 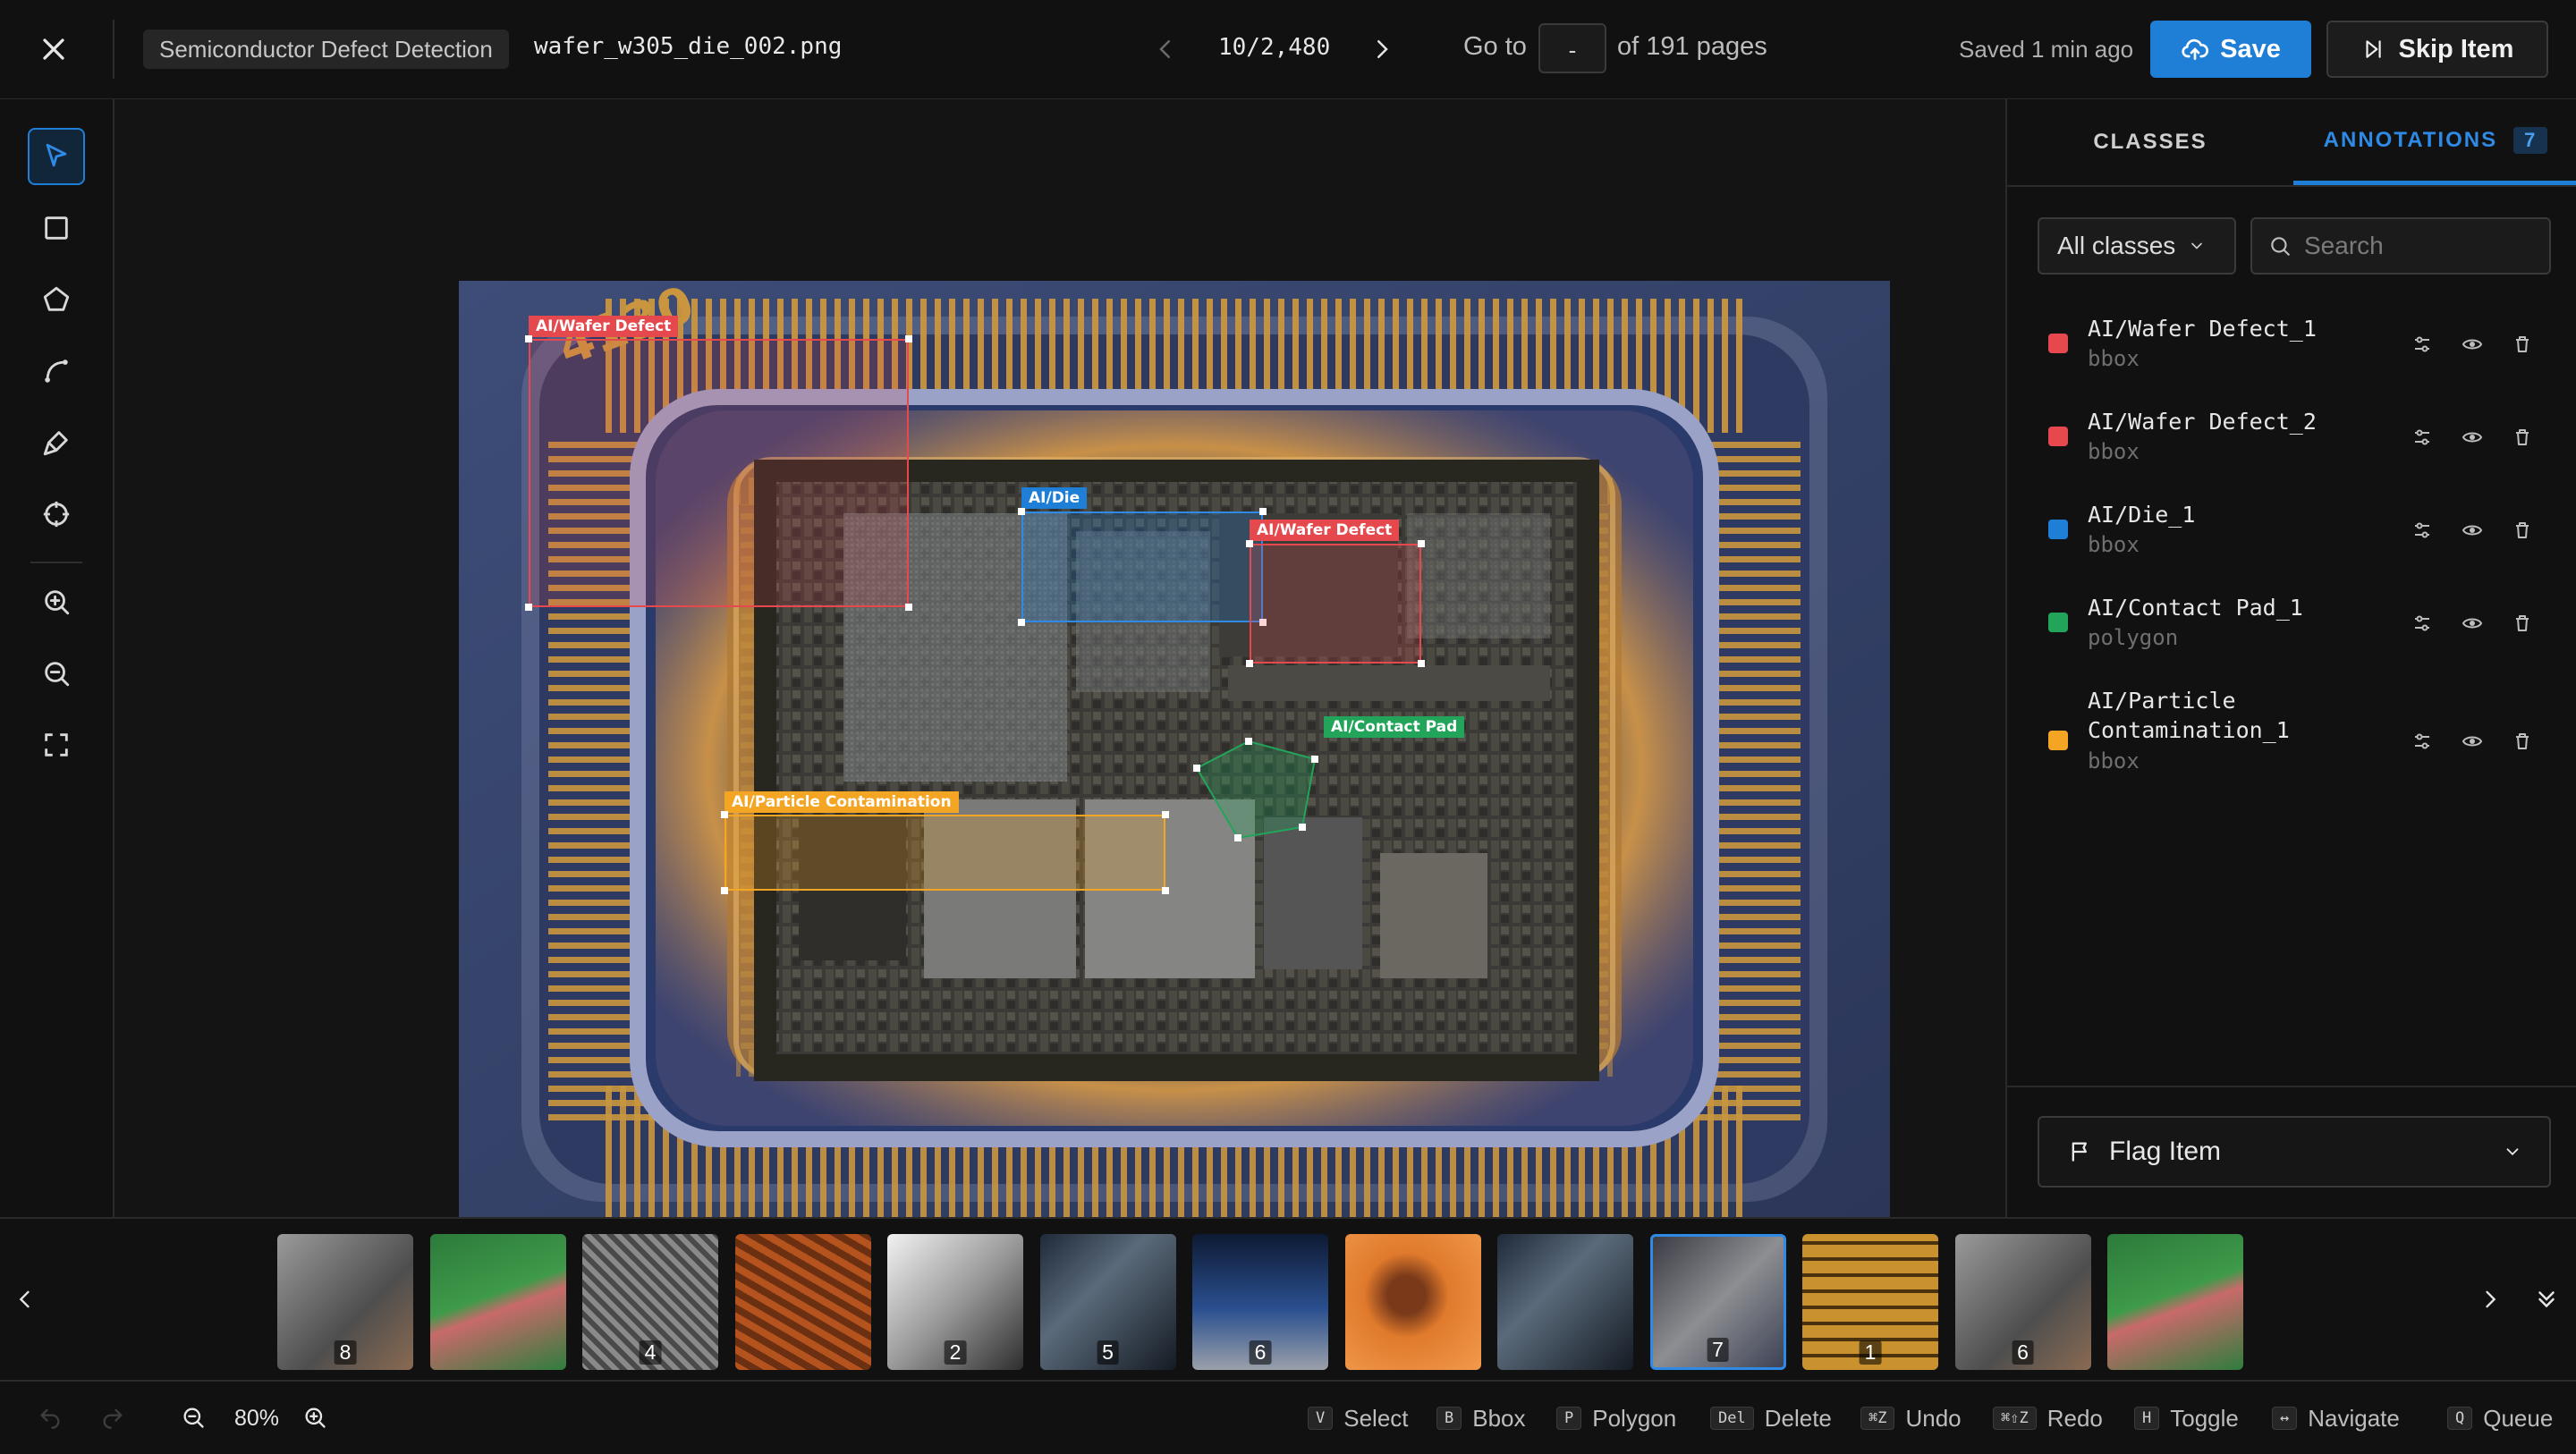 I want to click on collapse-strip-icon, so click(x=2546, y=1300).